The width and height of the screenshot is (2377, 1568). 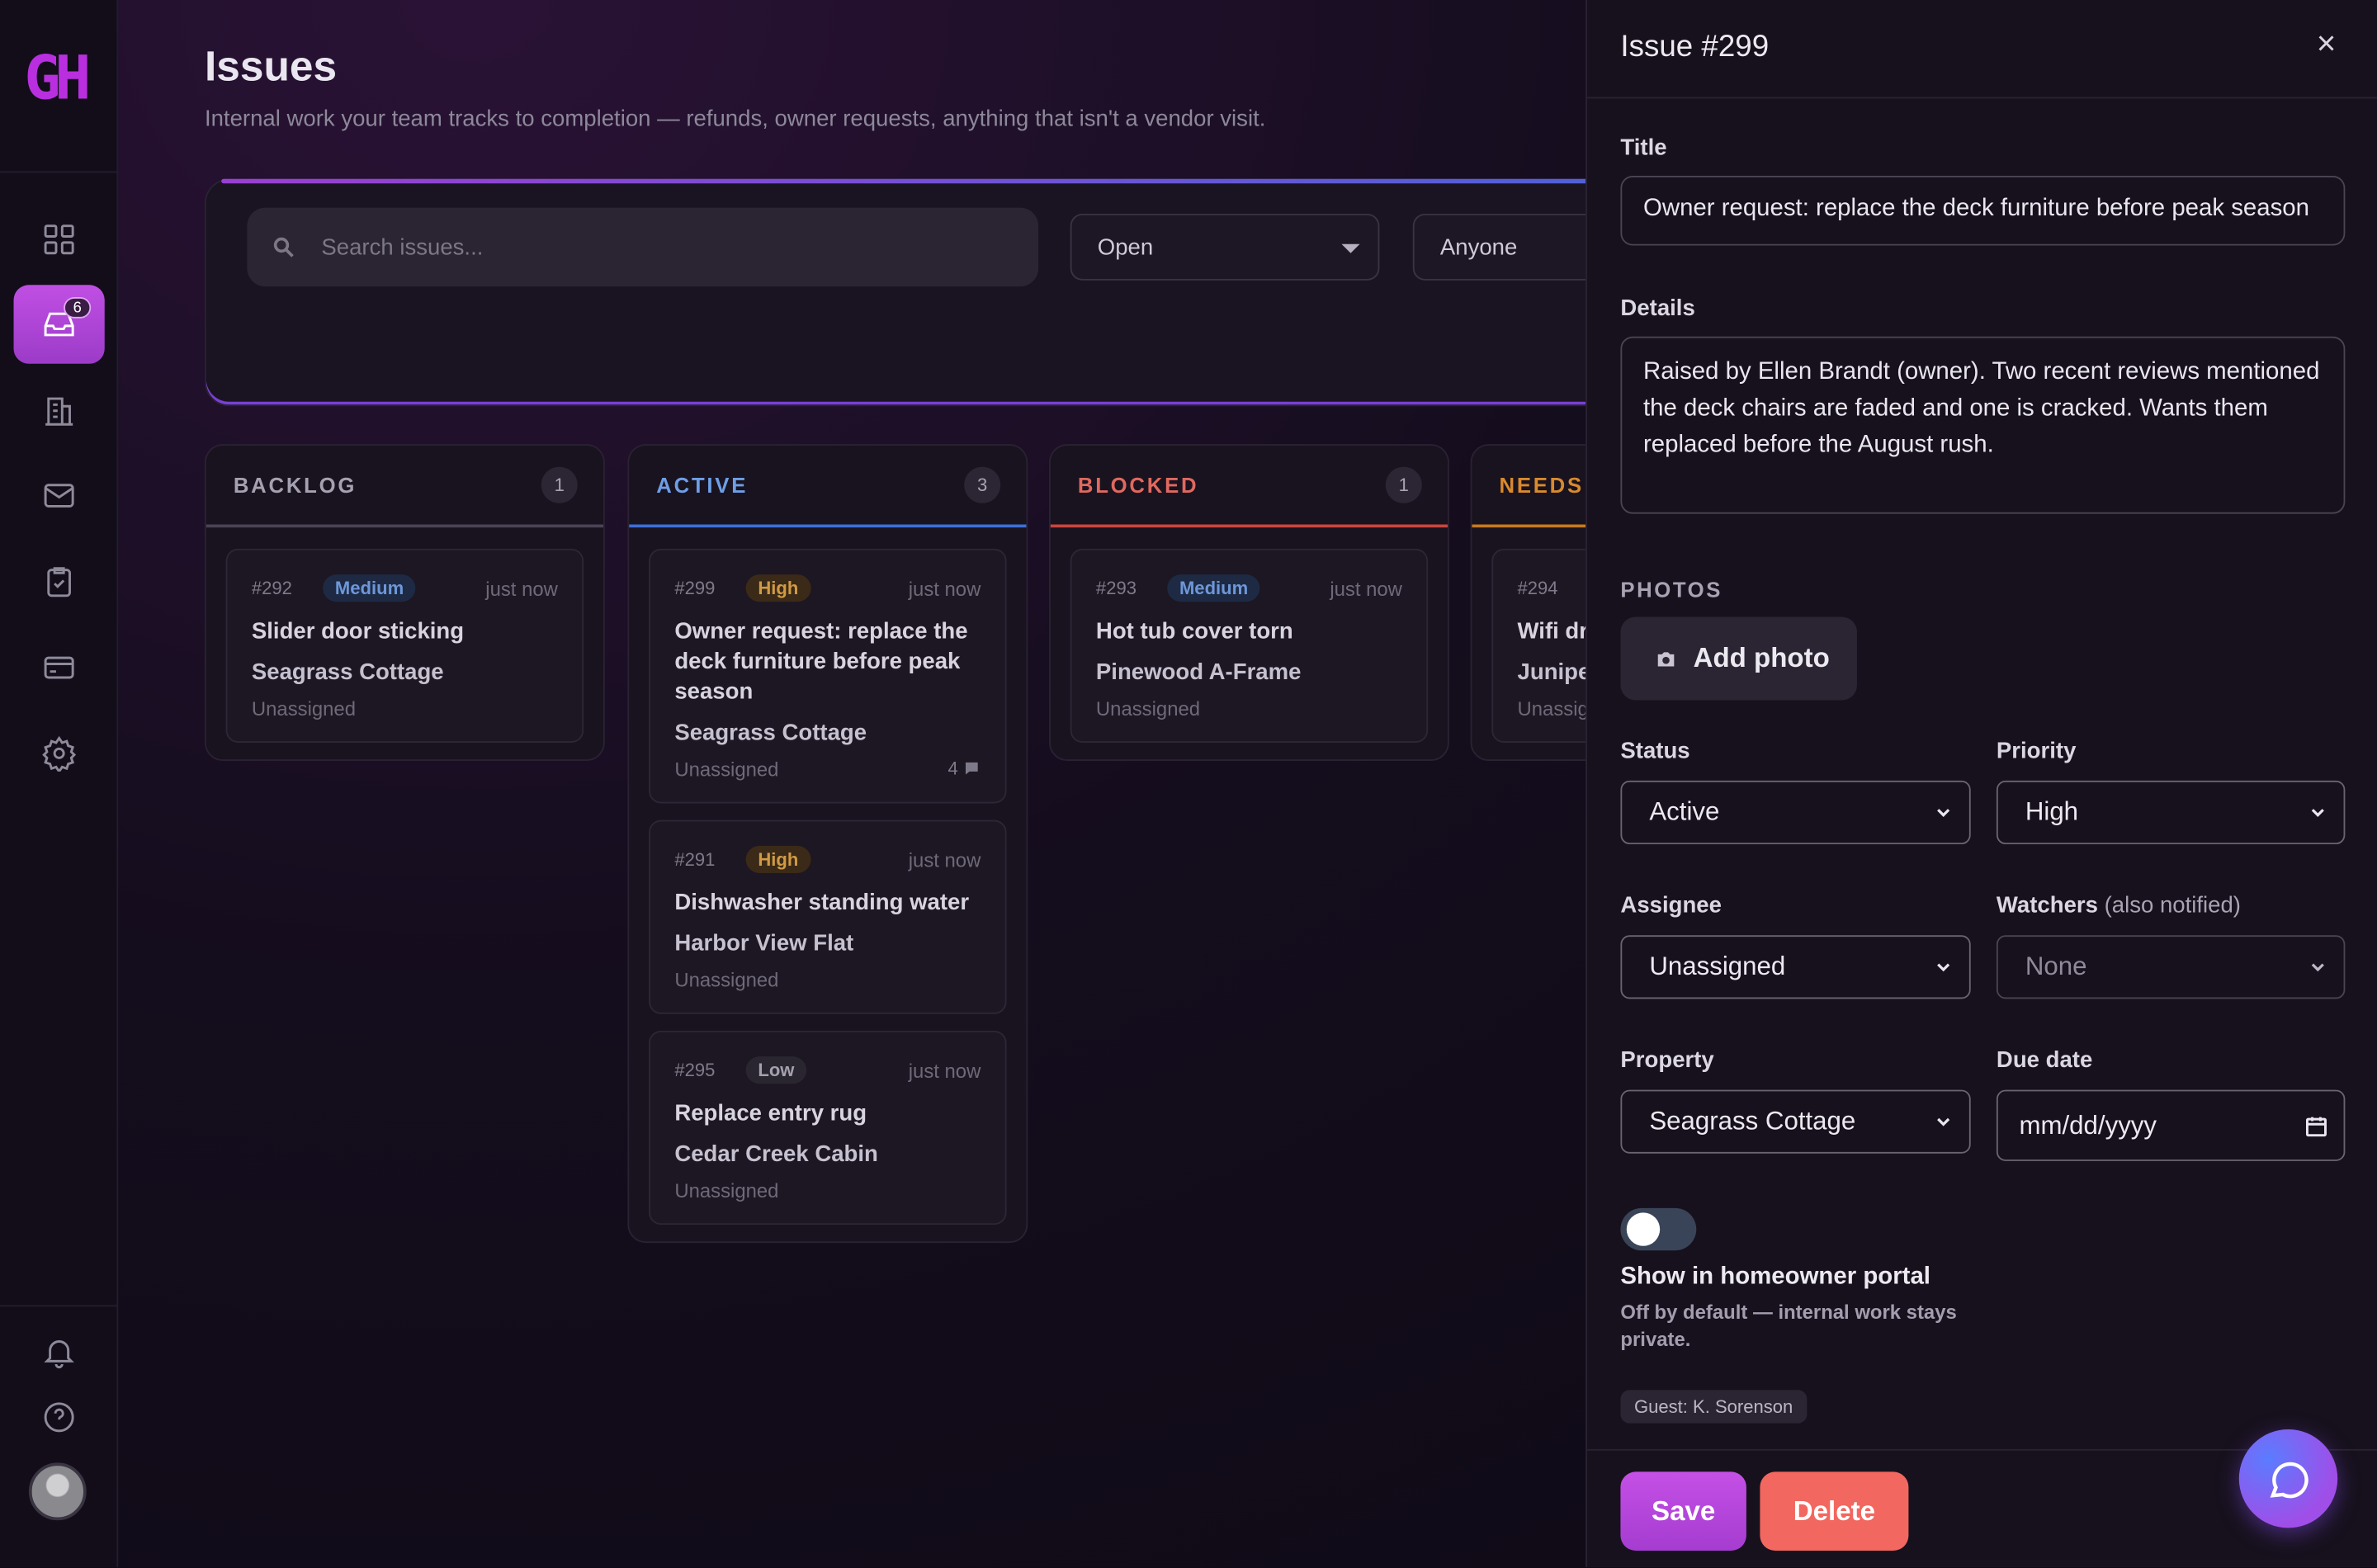 I want to click on column-header: ACTIVE 3, so click(x=827, y=486).